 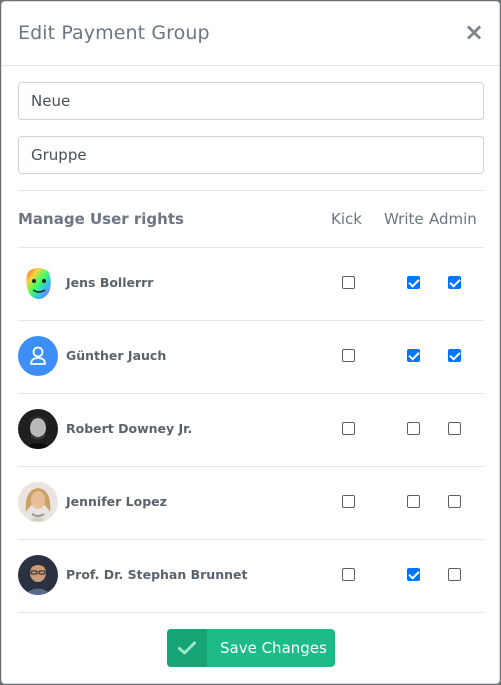 I want to click on save-changes-button: Save Changes, so click(x=251, y=648).